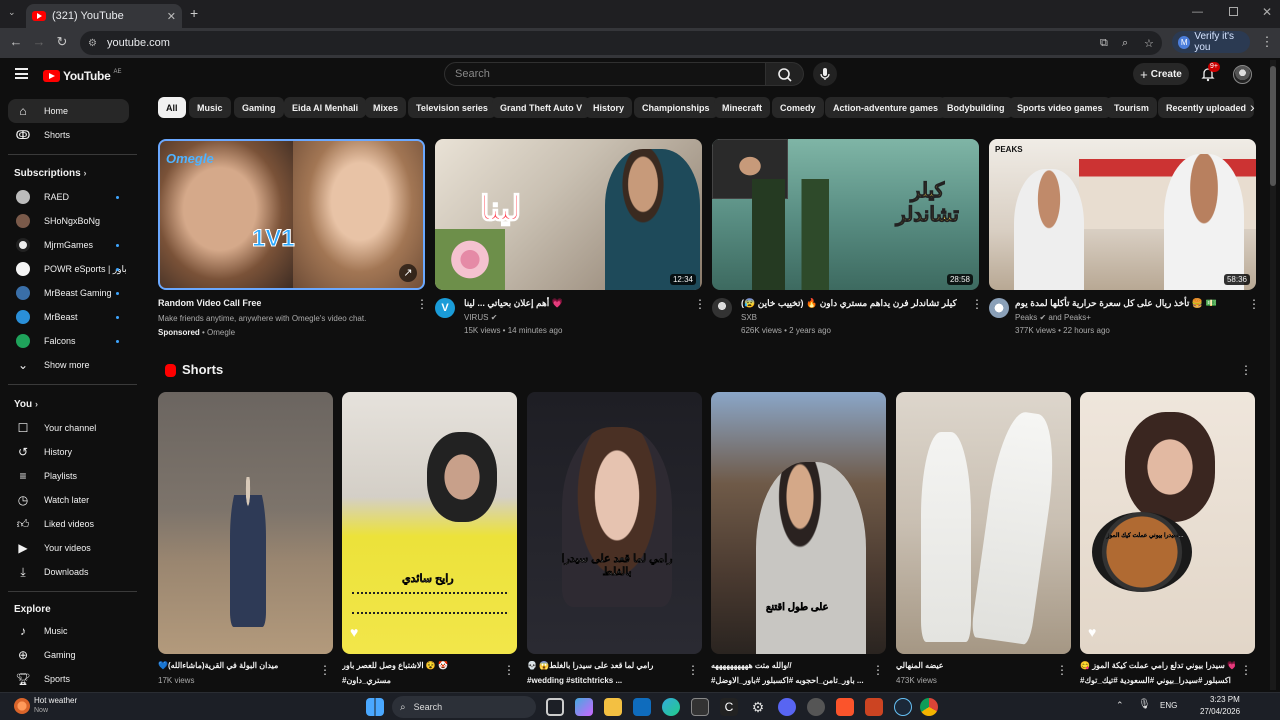 The image size is (1280, 720). I want to click on maximize-window-button, so click(1233, 11).